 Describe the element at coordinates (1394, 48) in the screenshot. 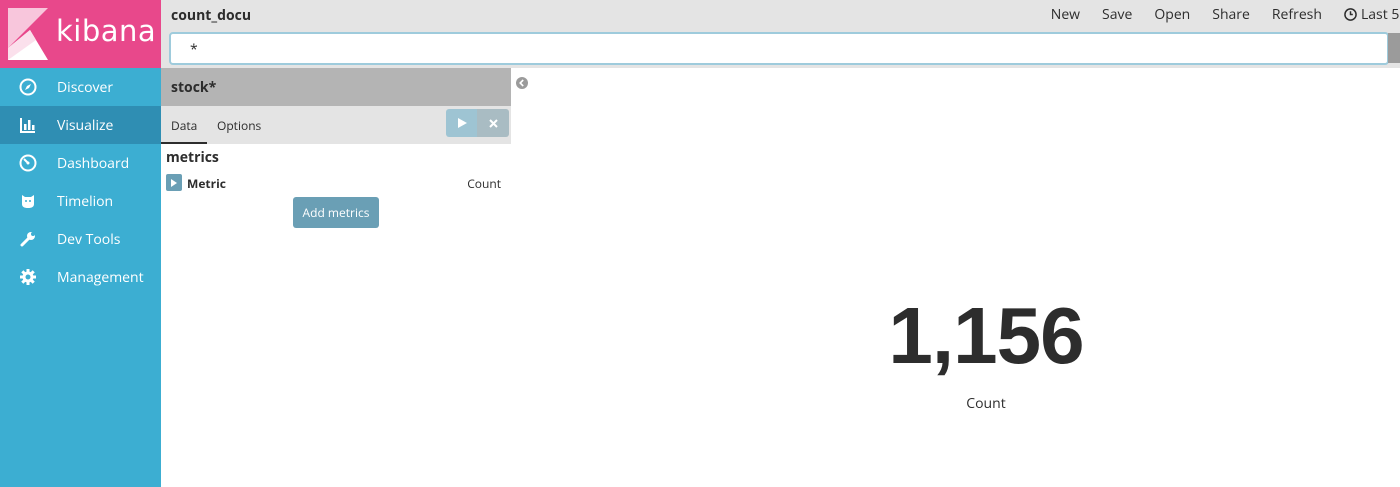

I see `search-button` at that location.